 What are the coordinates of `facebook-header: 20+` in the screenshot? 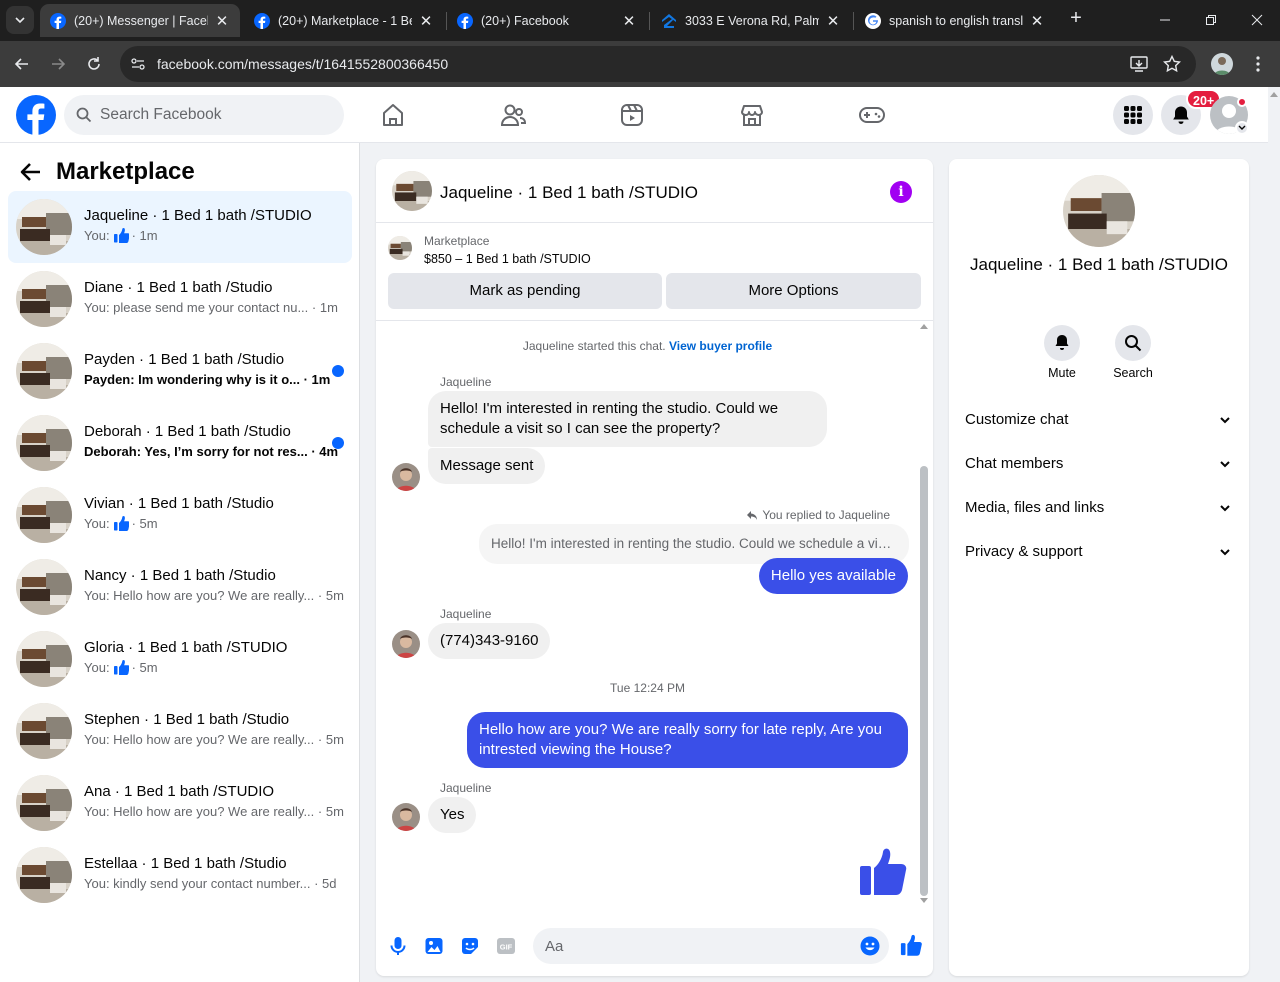 It's located at (634, 115).